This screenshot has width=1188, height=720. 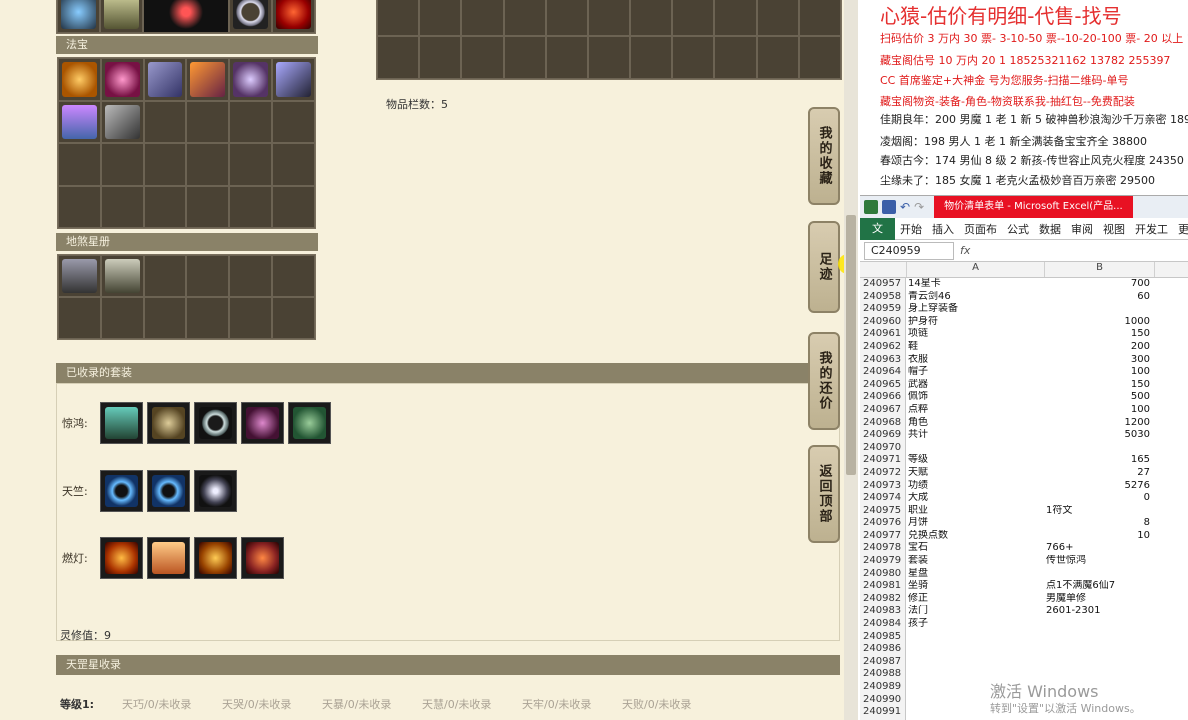 What do you see at coordinates (883, 712) in the screenshot?
I see `row-number: 240991` at bounding box center [883, 712].